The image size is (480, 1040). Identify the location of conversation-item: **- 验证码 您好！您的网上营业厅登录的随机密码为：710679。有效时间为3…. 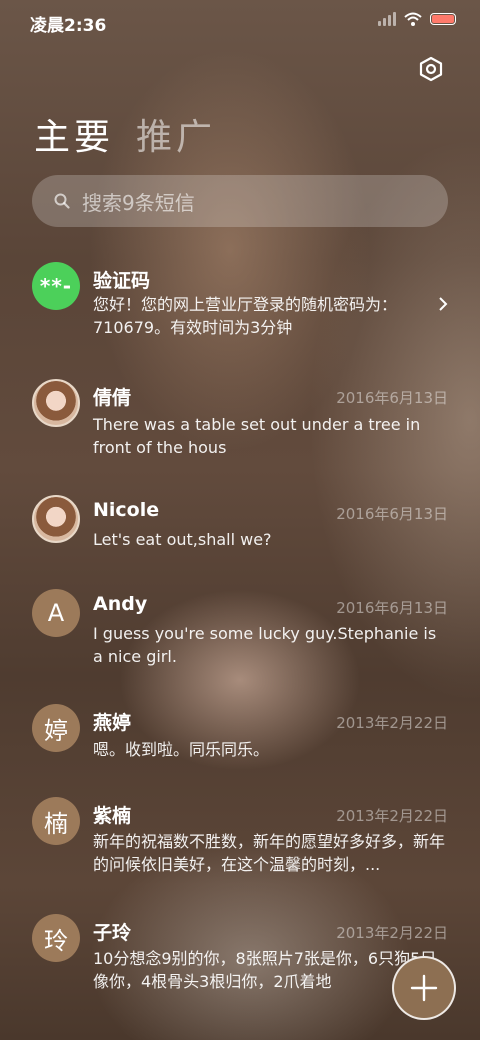
(240, 307).